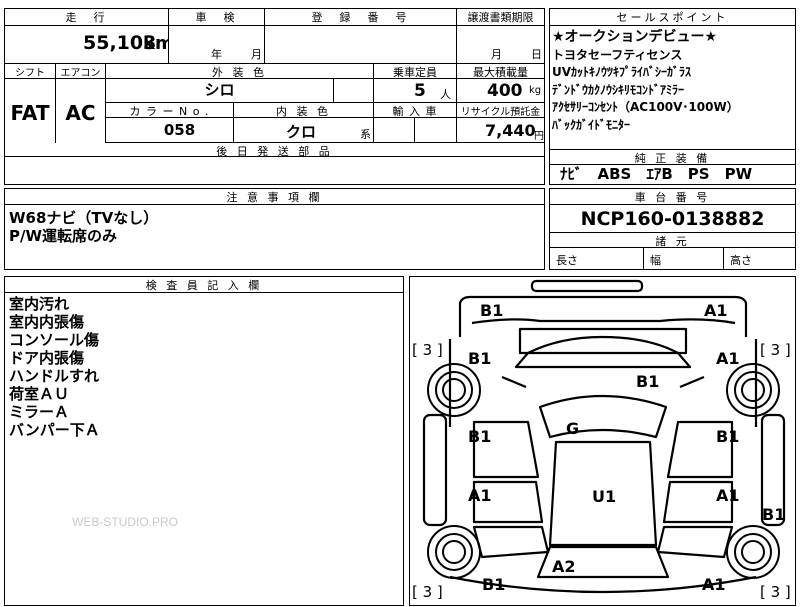  What do you see at coordinates (500, 45) in the screenshot?
I see `transfer-cell: 月 日` at bounding box center [500, 45].